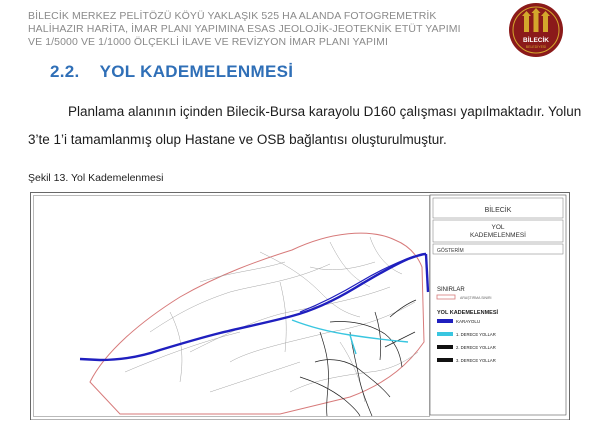 Image resolution: width=600 pixels, height=425 pixels. I want to click on legend-title-line1: YOL, so click(497, 227).